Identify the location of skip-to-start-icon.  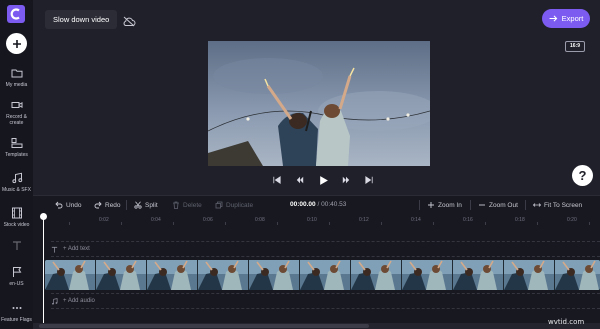
(277, 180).